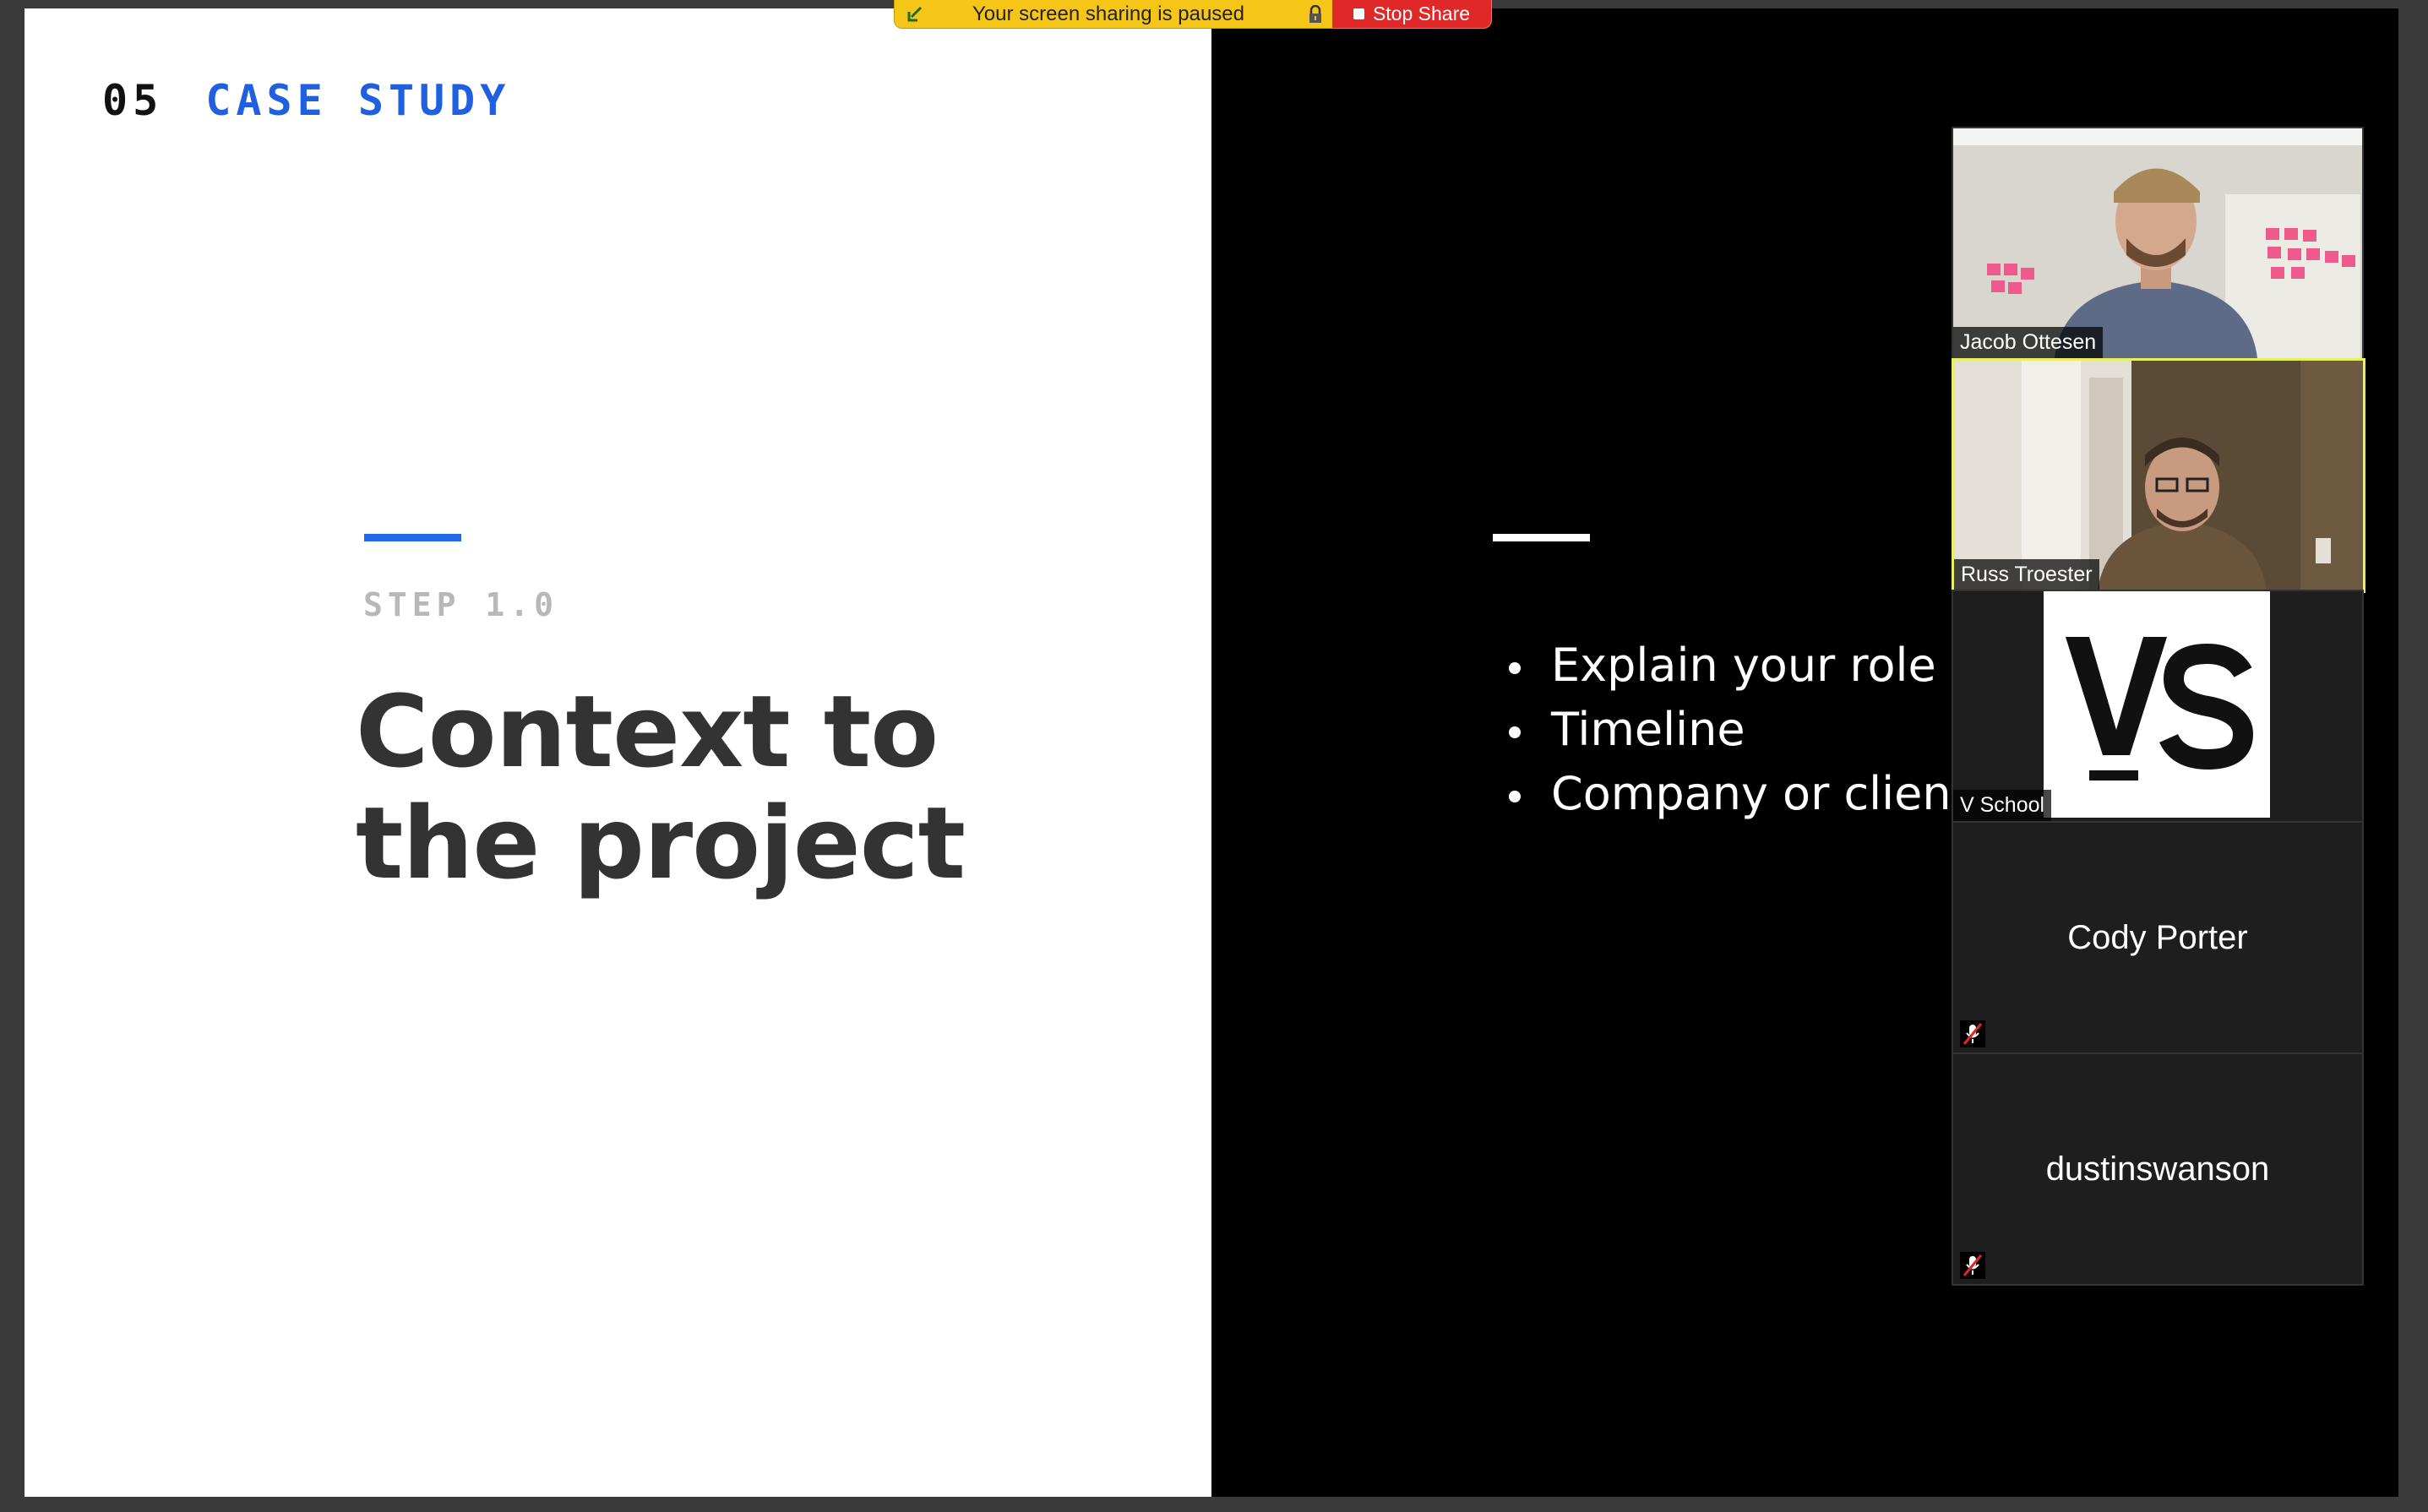  I want to click on participant-name: Jacob Ottesen, so click(2028, 343).